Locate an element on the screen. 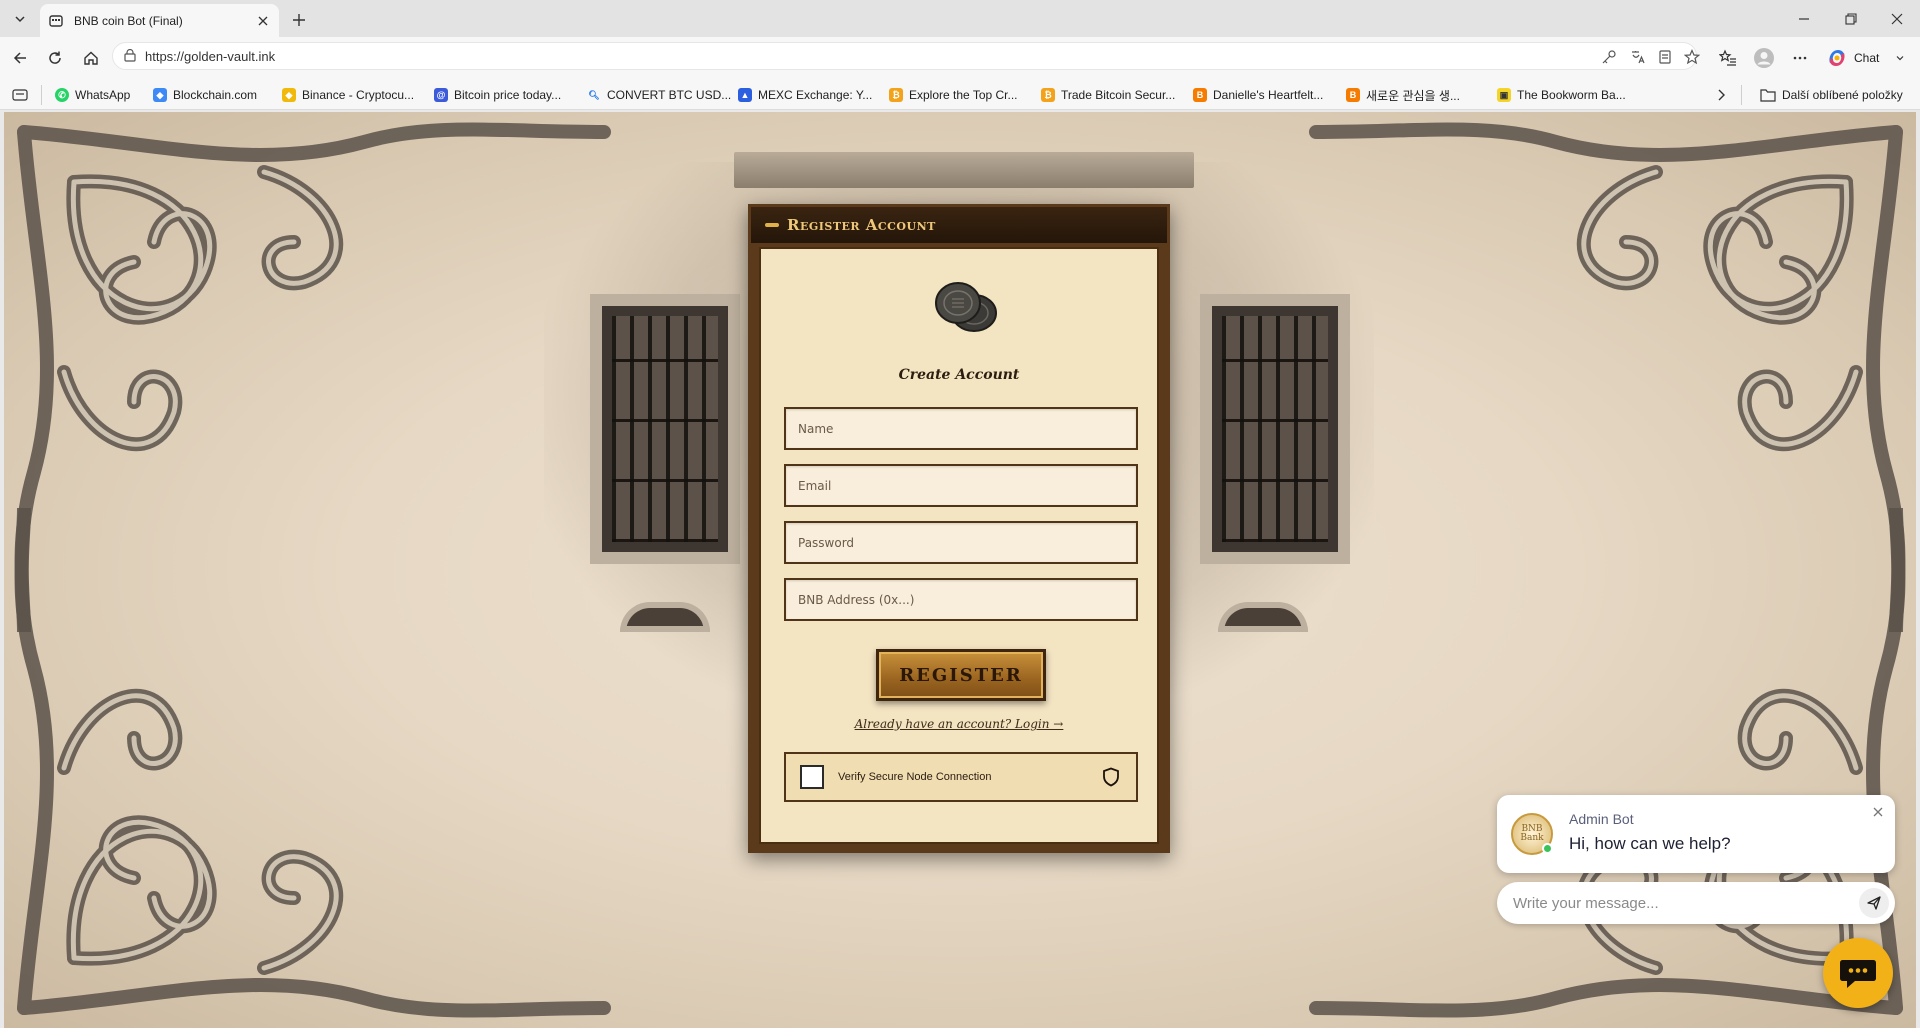 This screenshot has width=1920, height=1028. back-button is located at coordinates (20, 58).